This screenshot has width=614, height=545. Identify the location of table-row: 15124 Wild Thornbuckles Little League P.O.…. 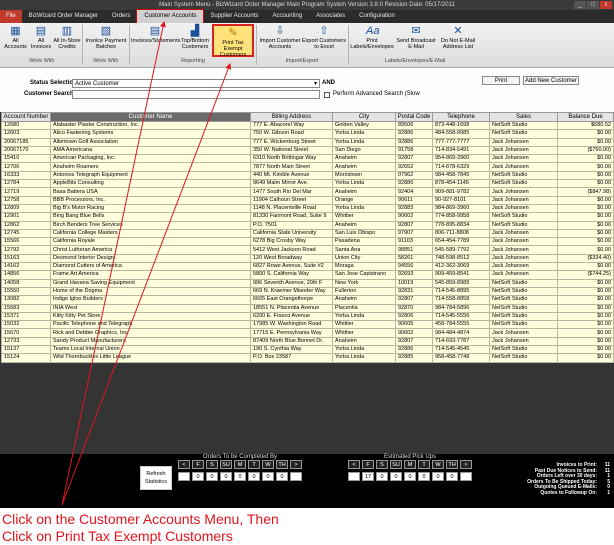
(307, 358).